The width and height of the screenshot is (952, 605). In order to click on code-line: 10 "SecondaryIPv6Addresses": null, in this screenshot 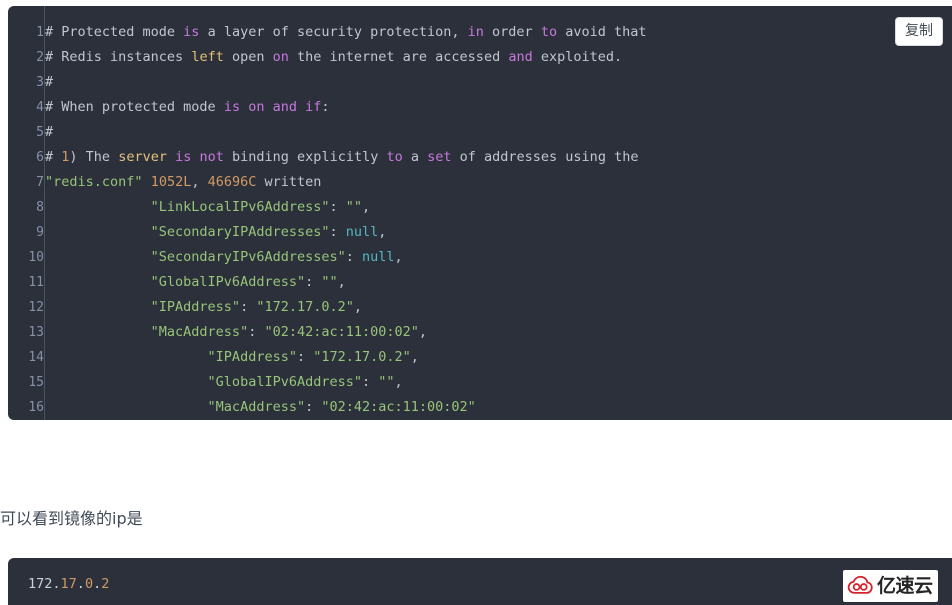, I will do `click(327, 257)`.